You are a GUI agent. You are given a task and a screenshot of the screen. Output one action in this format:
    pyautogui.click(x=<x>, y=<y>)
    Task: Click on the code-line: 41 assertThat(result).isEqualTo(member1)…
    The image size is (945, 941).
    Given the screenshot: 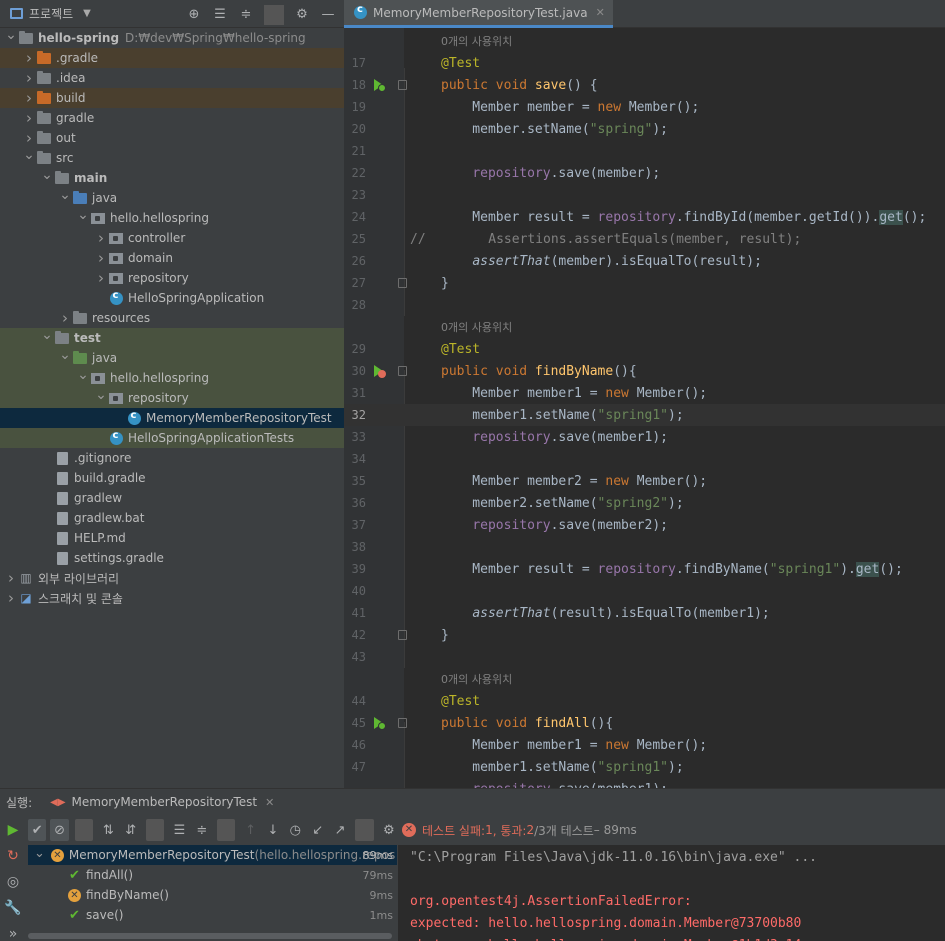 What is the action you would take?
    pyautogui.click(x=644, y=613)
    